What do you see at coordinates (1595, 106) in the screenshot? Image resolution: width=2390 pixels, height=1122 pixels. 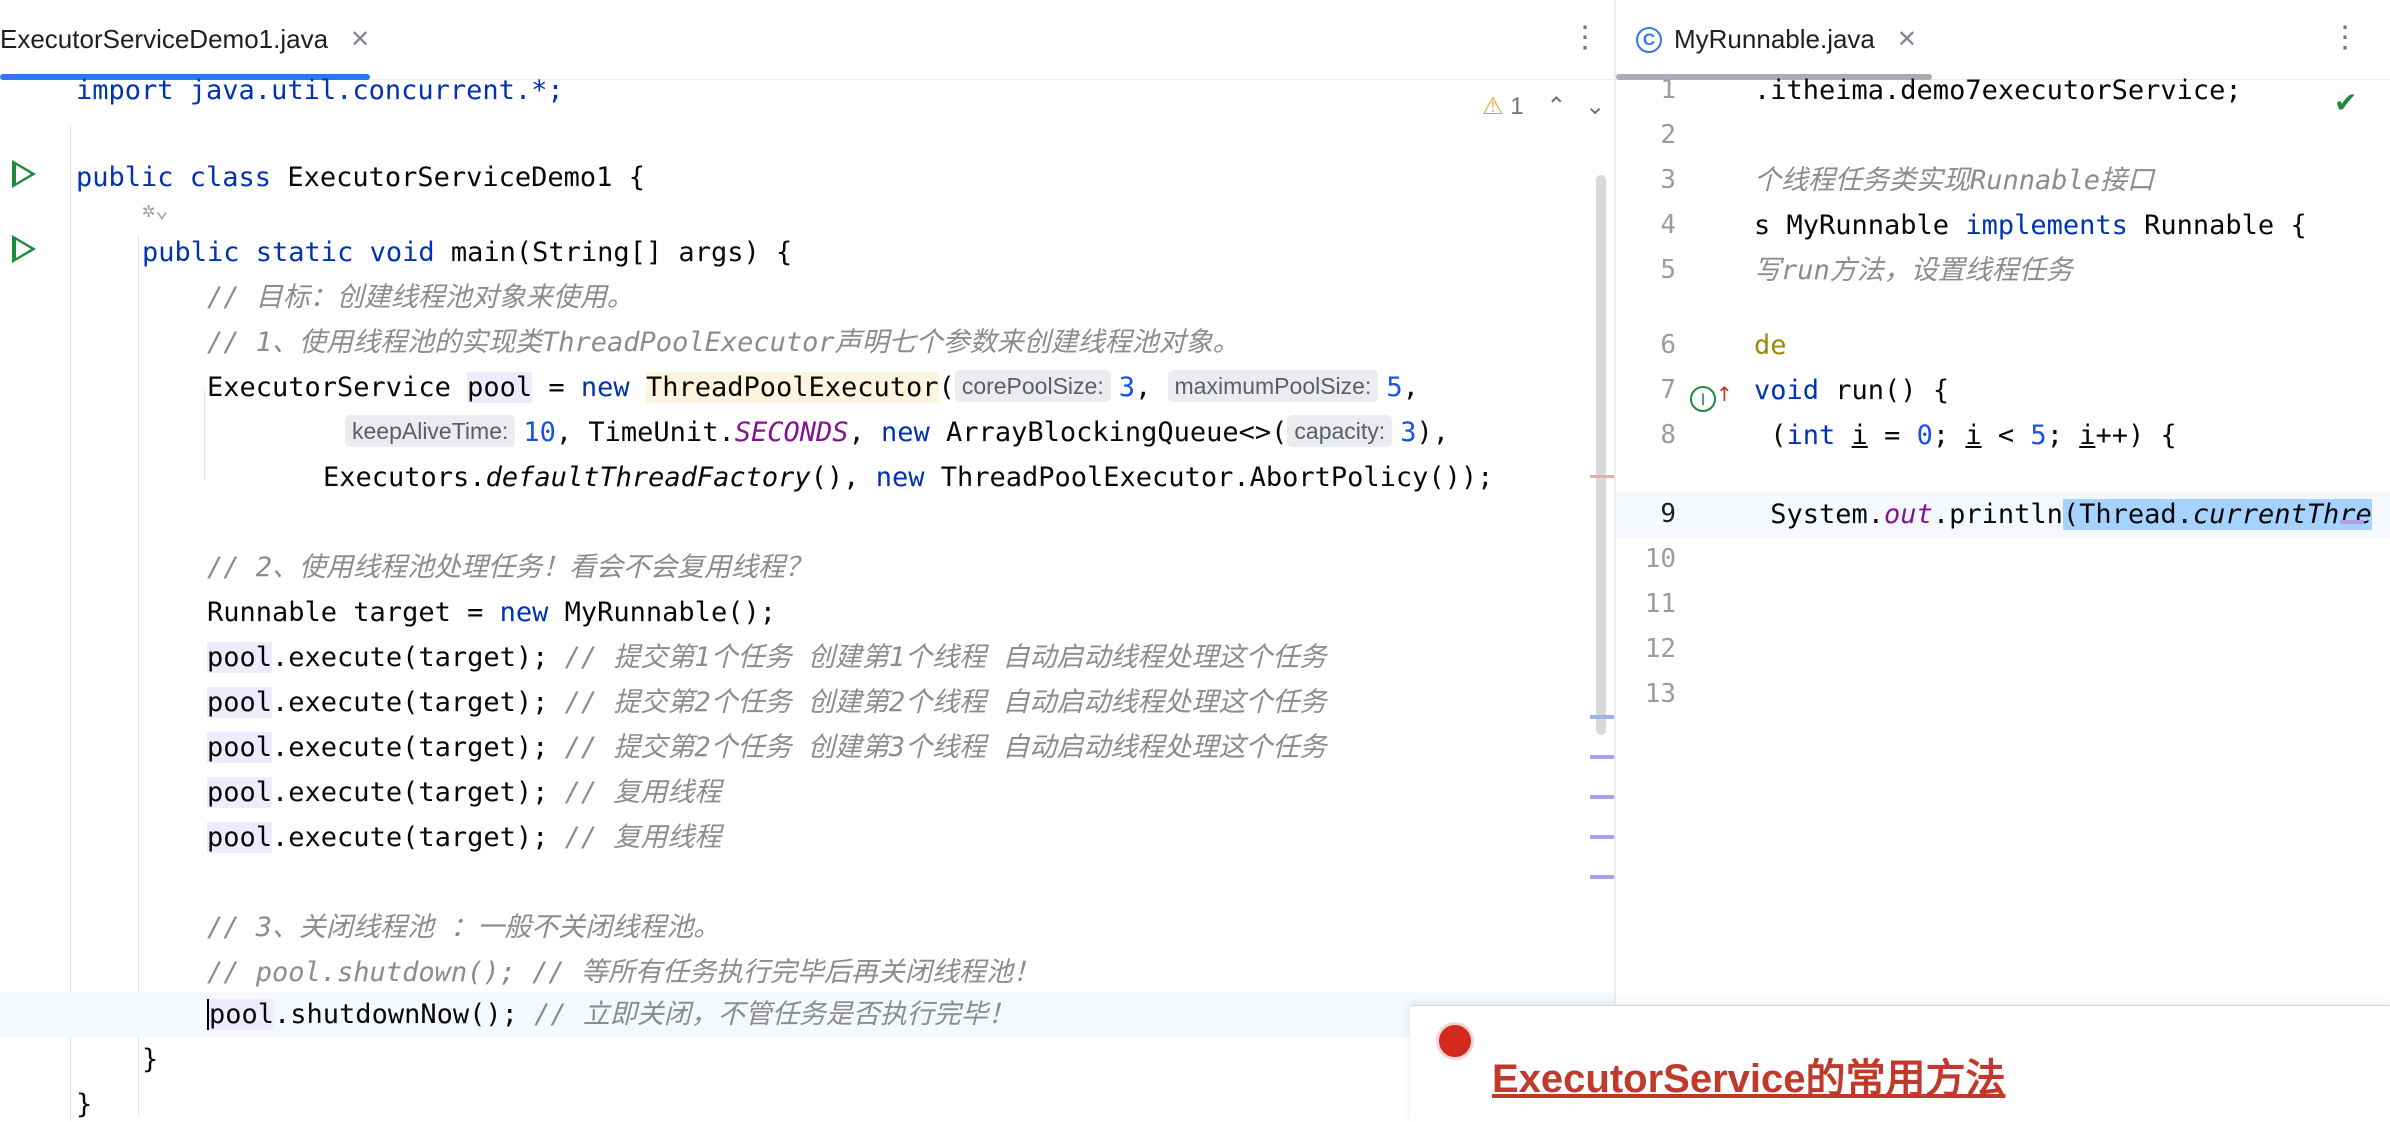 I see `chevron-down-icon: ⌄` at bounding box center [1595, 106].